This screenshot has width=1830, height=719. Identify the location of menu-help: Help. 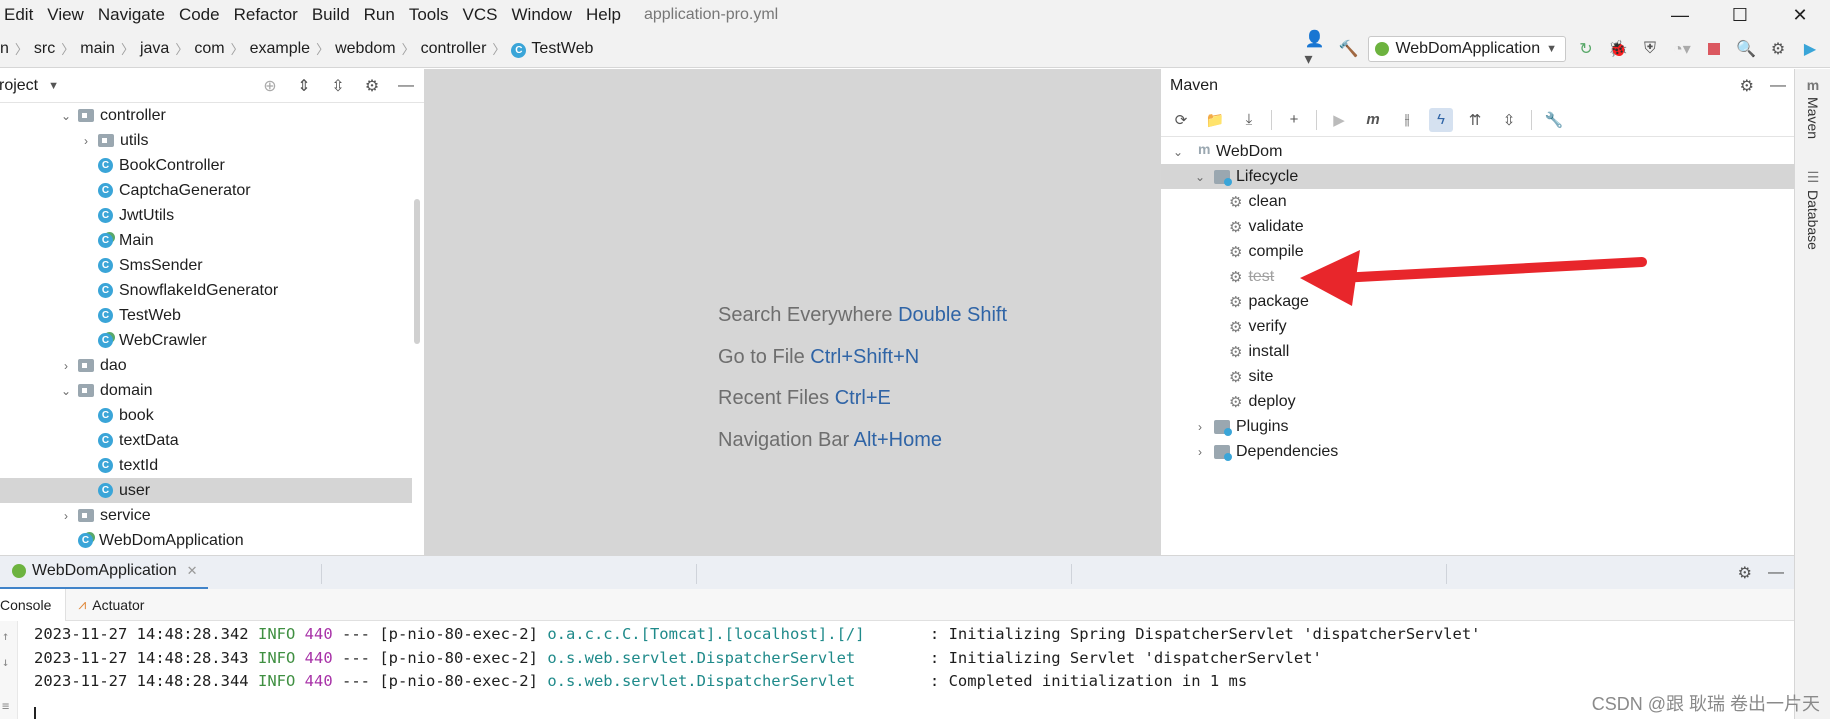
(603, 15).